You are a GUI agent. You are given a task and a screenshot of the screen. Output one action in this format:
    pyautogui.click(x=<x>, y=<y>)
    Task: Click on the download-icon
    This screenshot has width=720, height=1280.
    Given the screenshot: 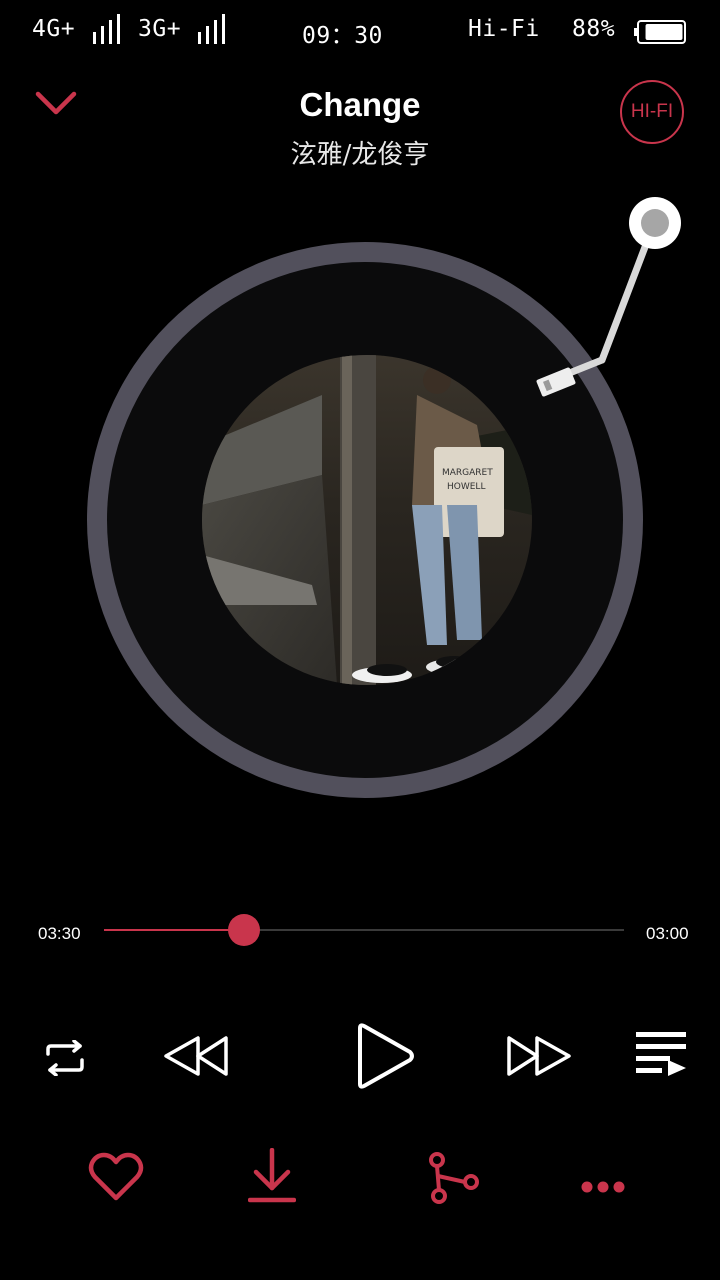 What is the action you would take?
    pyautogui.click(x=272, y=1176)
    